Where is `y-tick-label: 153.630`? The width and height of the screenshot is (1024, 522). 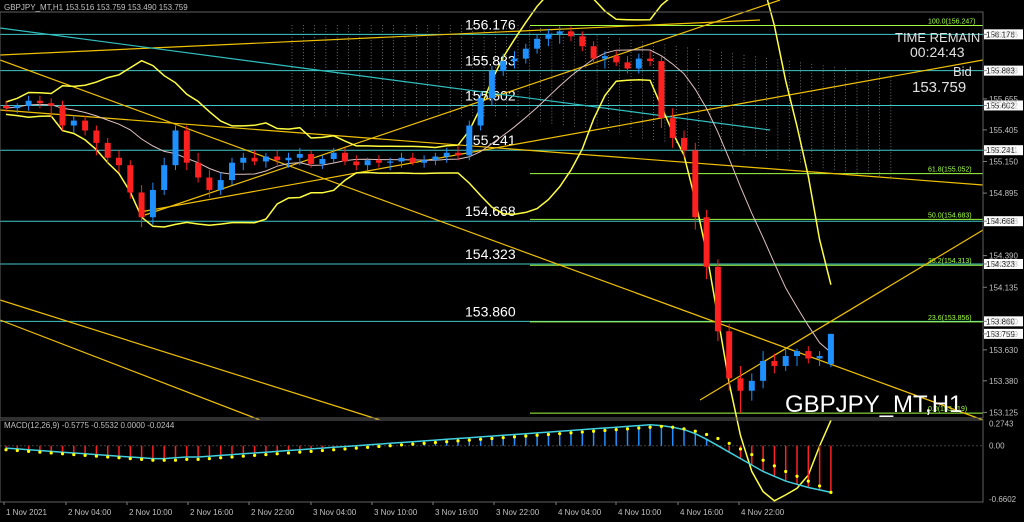 y-tick-label: 153.630 is located at coordinates (1003, 350).